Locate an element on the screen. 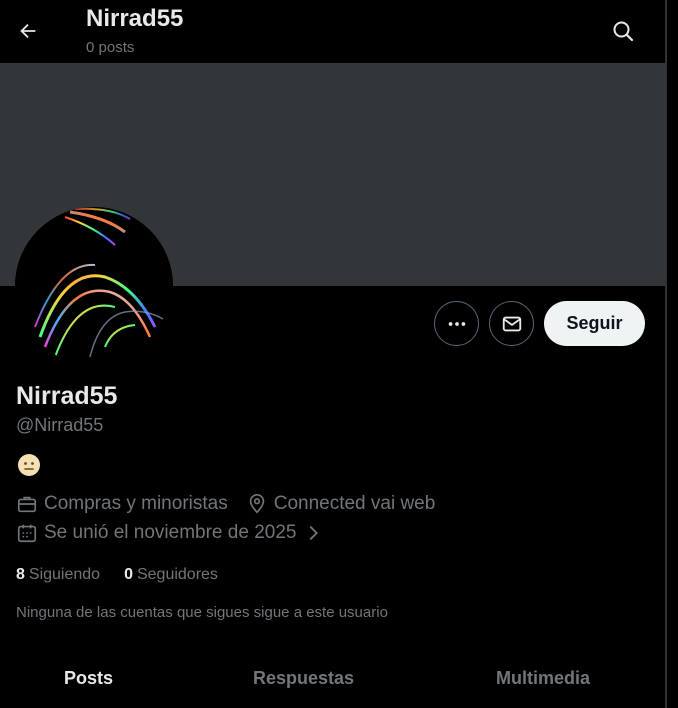 This screenshot has height=708, width=678. profile-tabs: Posts Respuestas Multimedia is located at coordinates (332, 679).